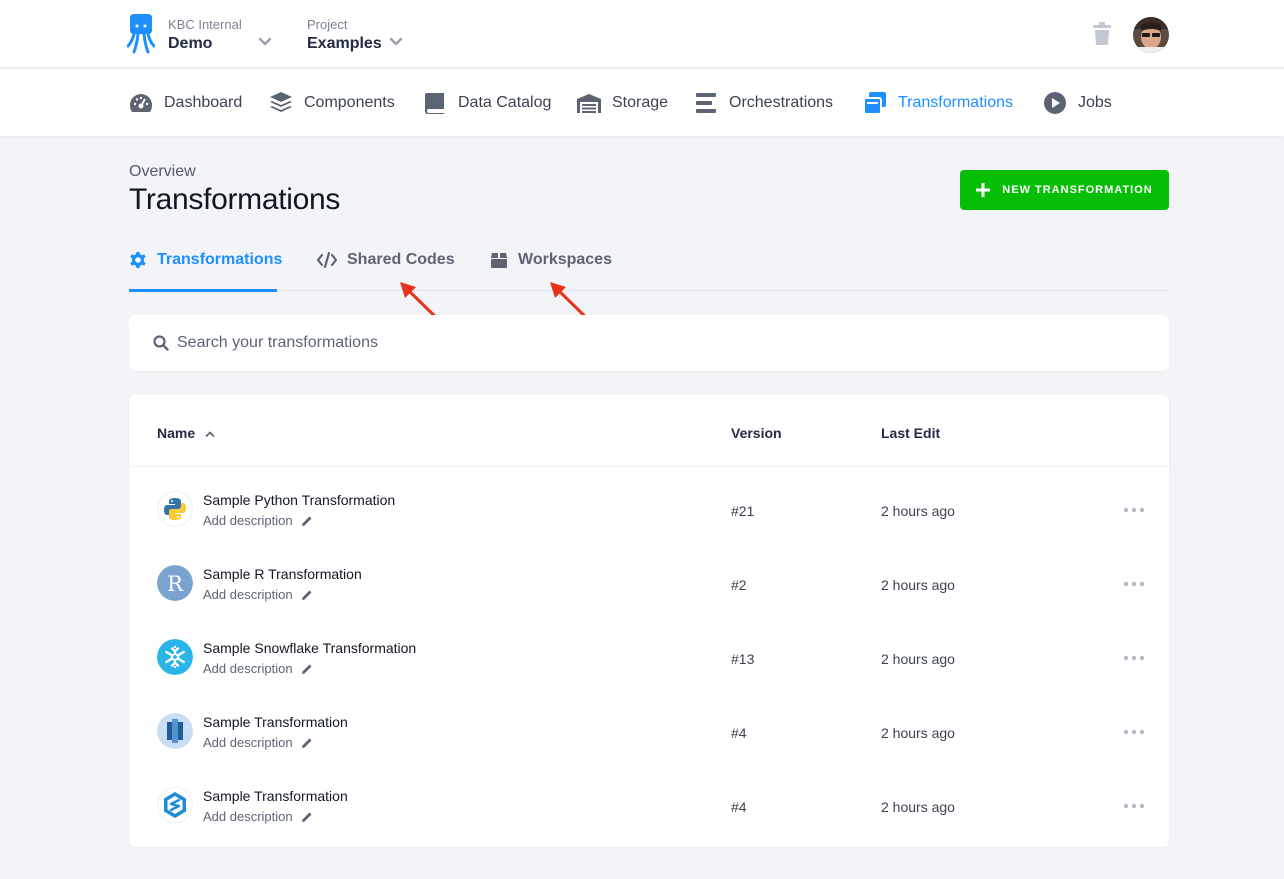  I want to click on tab-transformations: Transformations, so click(205, 260).